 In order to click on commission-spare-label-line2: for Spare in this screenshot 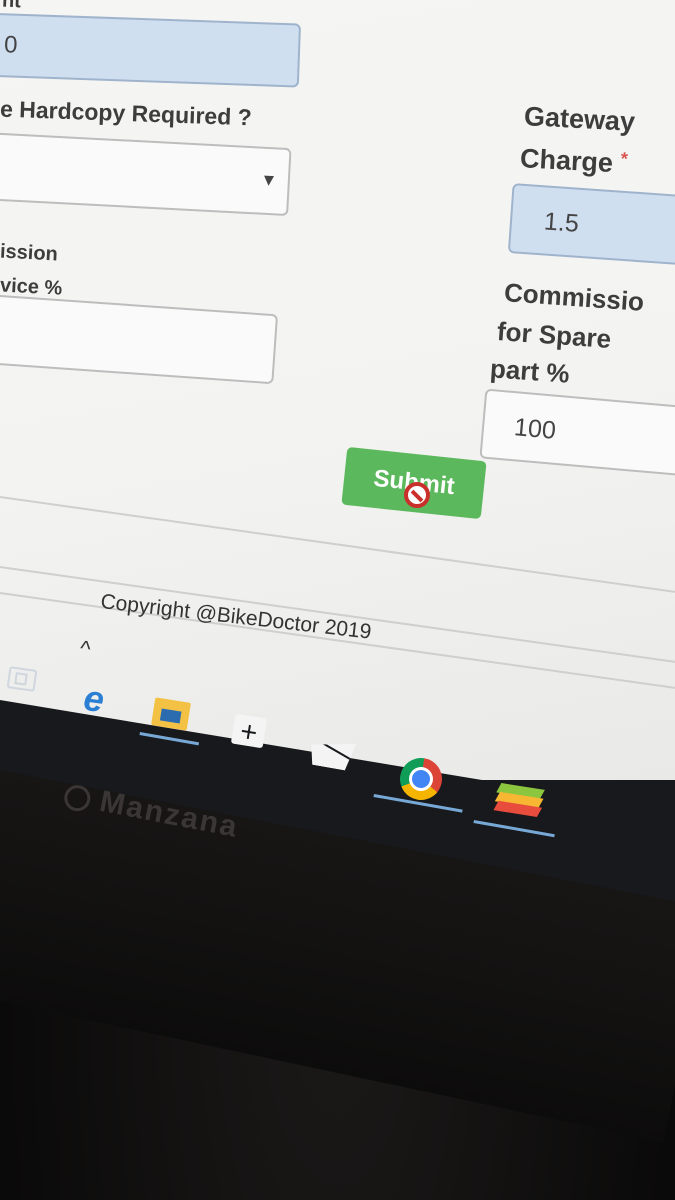, I will do `click(554, 335)`.